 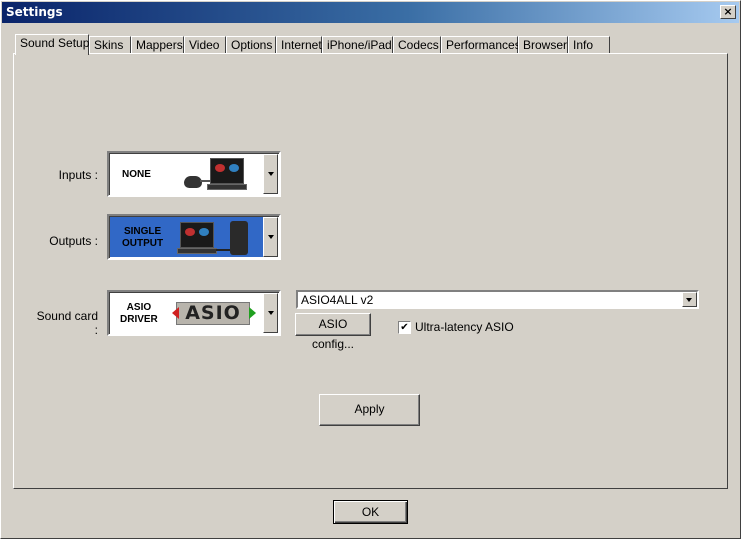 What do you see at coordinates (157, 45) in the screenshot?
I see `tab-mappers: Mappers` at bounding box center [157, 45].